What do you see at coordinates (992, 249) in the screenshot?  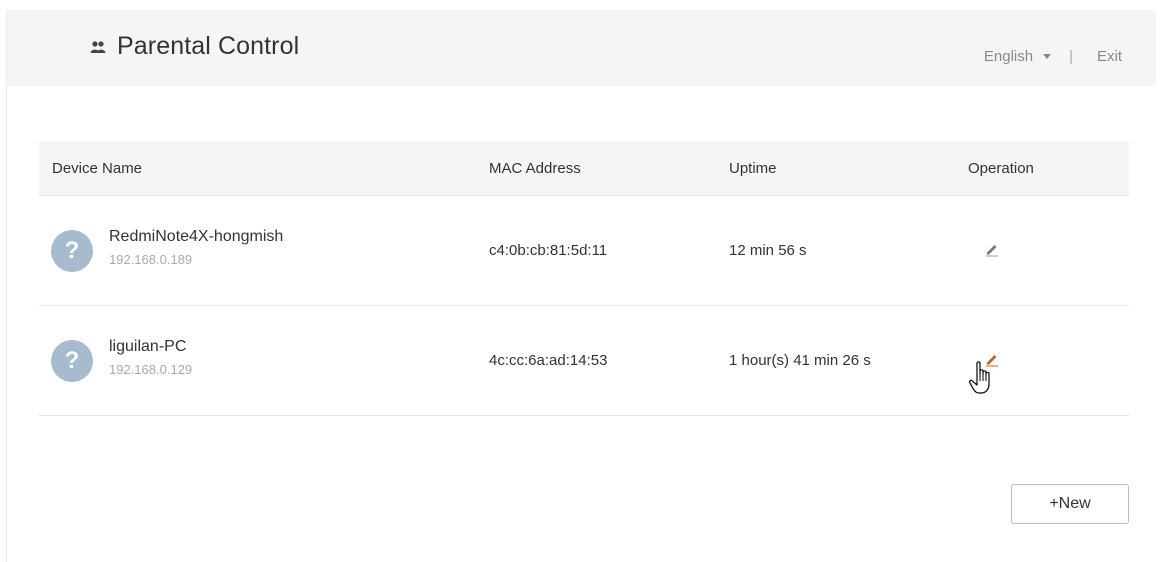 I see `edit-pencil-icon` at bounding box center [992, 249].